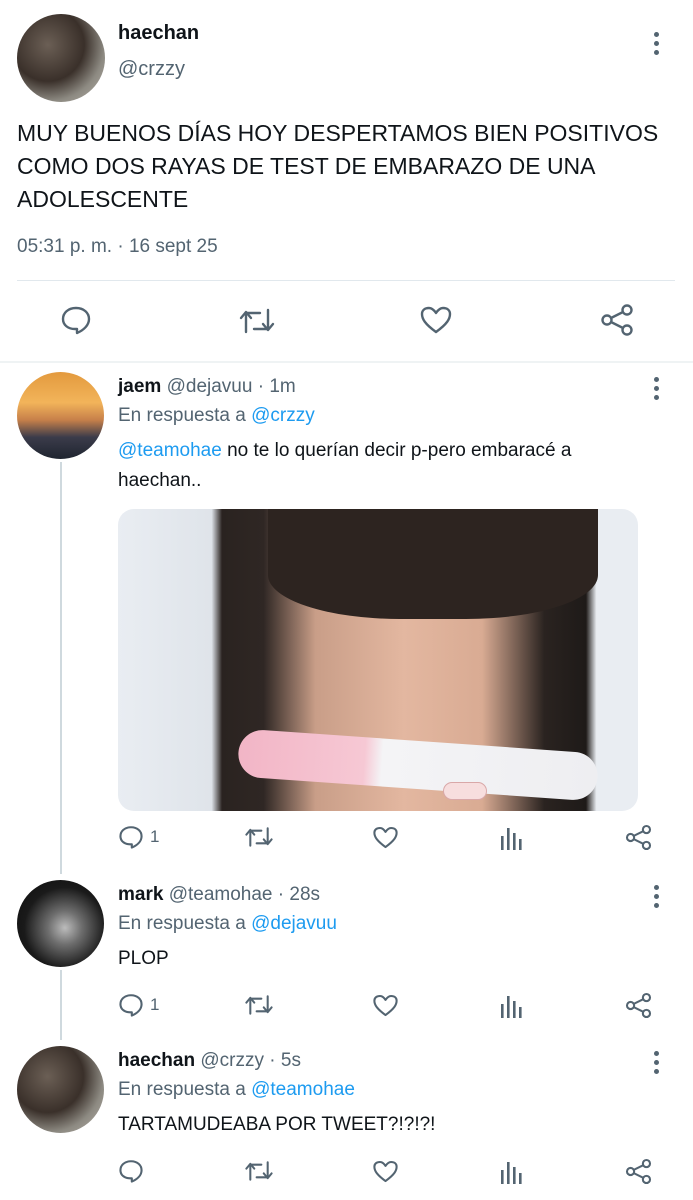 Image resolution: width=693 pixels, height=1200 pixels. What do you see at coordinates (294, 923) in the screenshot?
I see `in-reply-handle-link: @dejavuu` at bounding box center [294, 923].